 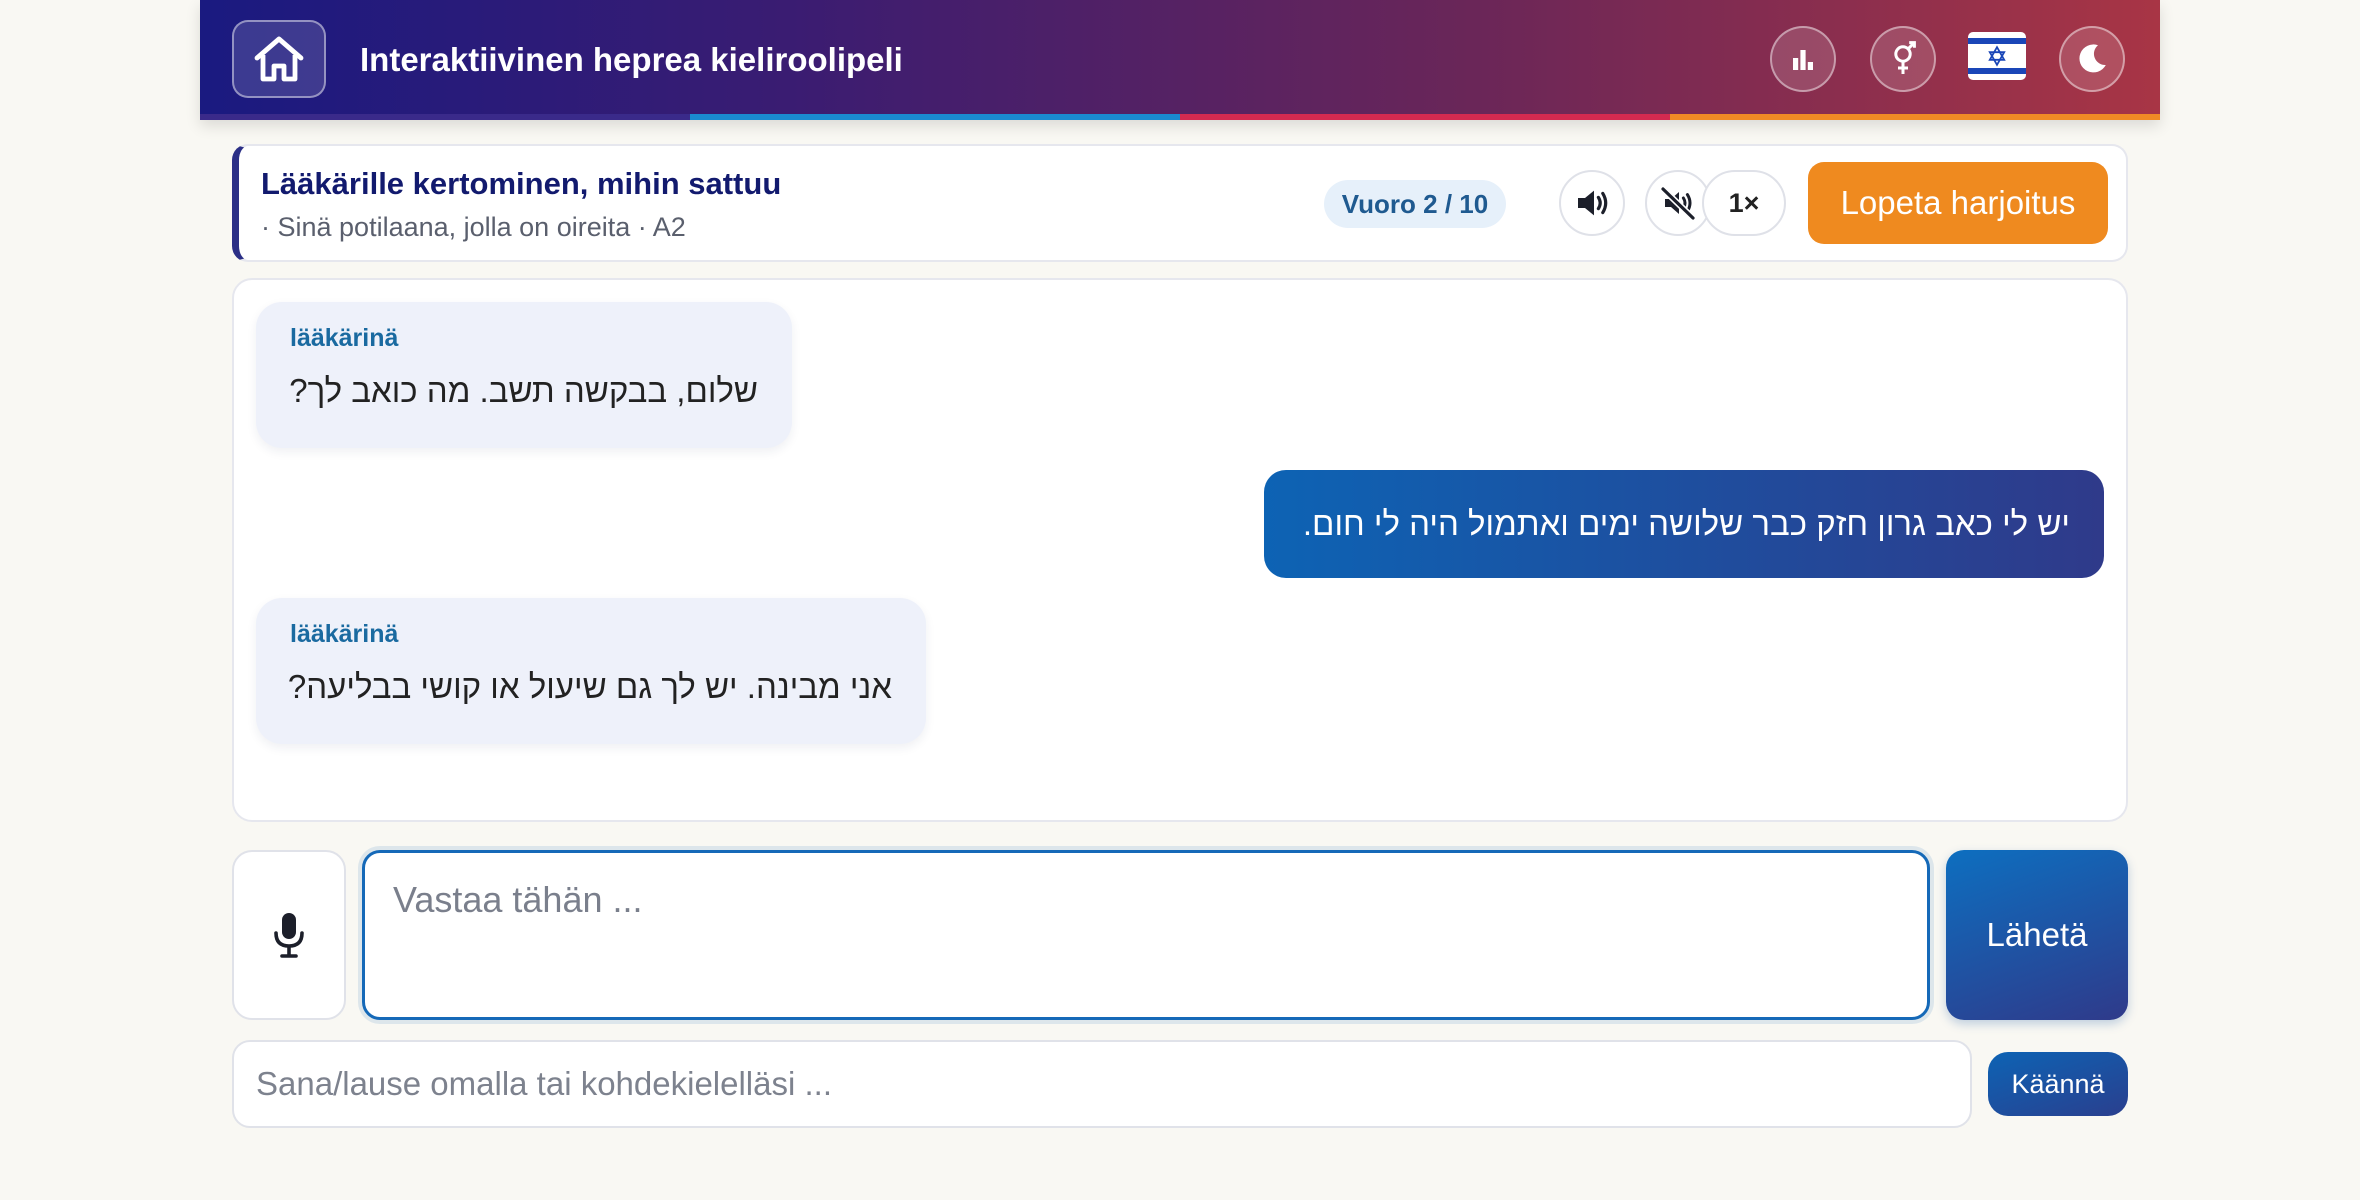 I want to click on speed-button: 1×, so click(x=1744, y=203).